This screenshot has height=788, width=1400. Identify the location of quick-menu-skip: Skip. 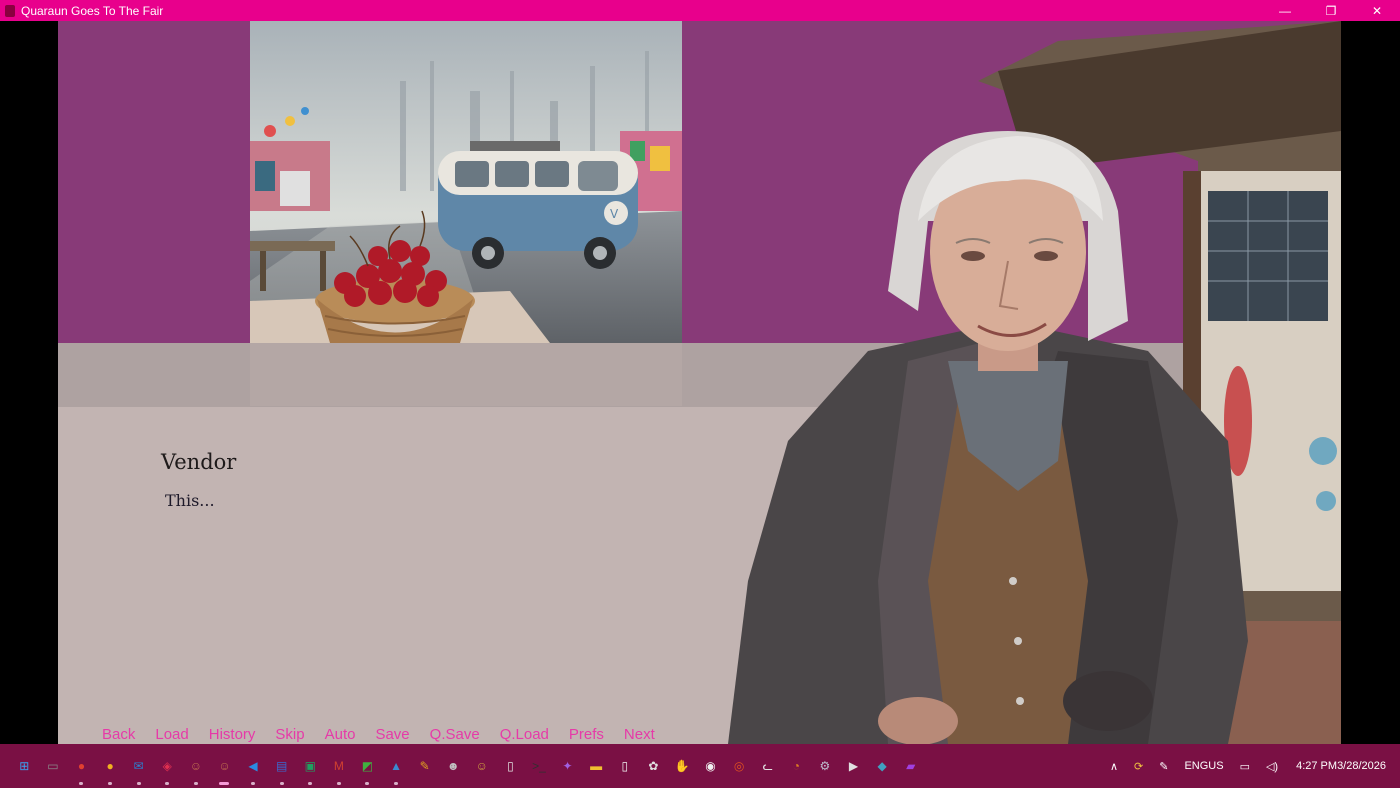
(289, 734).